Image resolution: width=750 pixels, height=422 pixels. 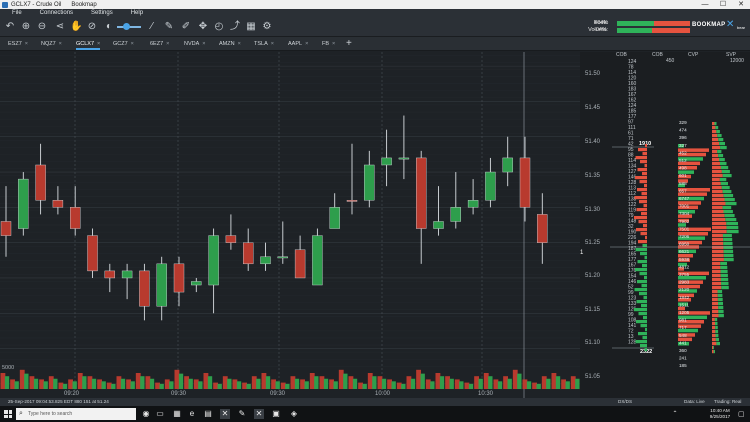 I want to click on system-tray-icons: ⌃ ▭ ◖, so click(x=675, y=415).